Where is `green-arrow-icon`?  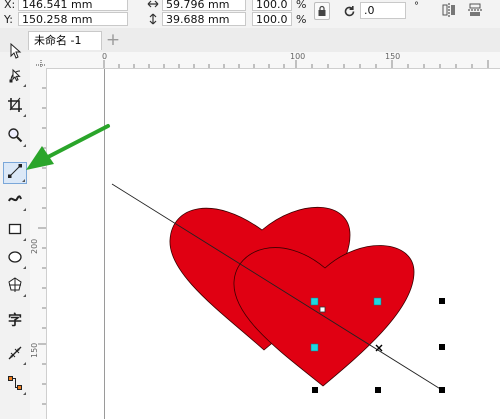 green-arrow-icon is located at coordinates (68, 147).